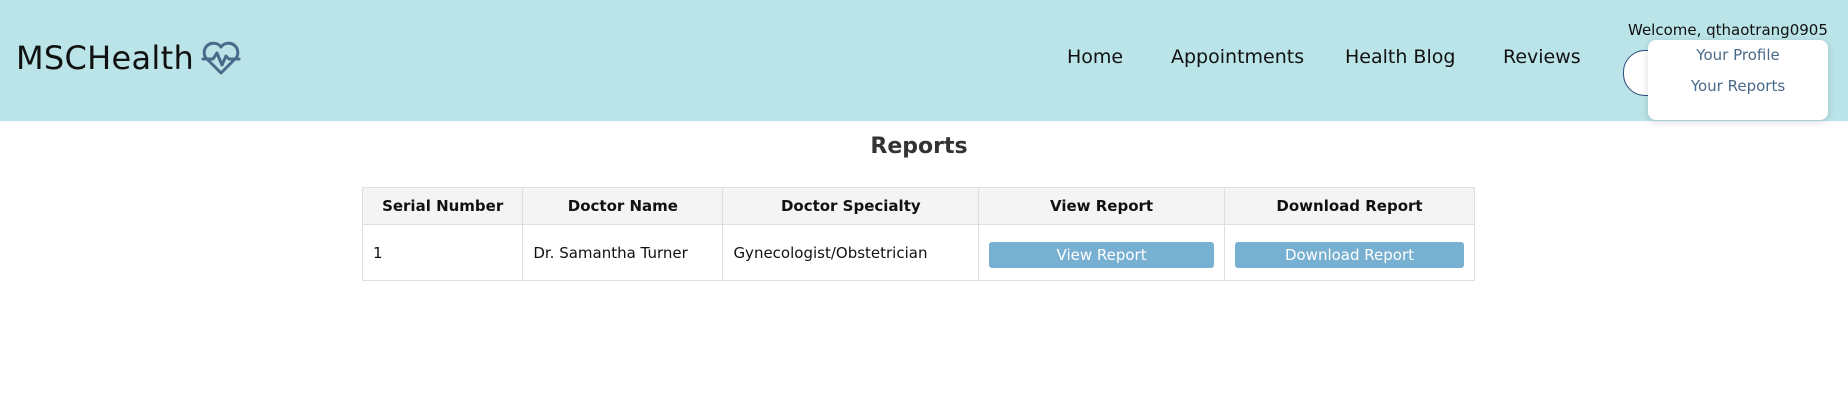  What do you see at coordinates (919, 146) in the screenshot?
I see `page-title: Reports` at bounding box center [919, 146].